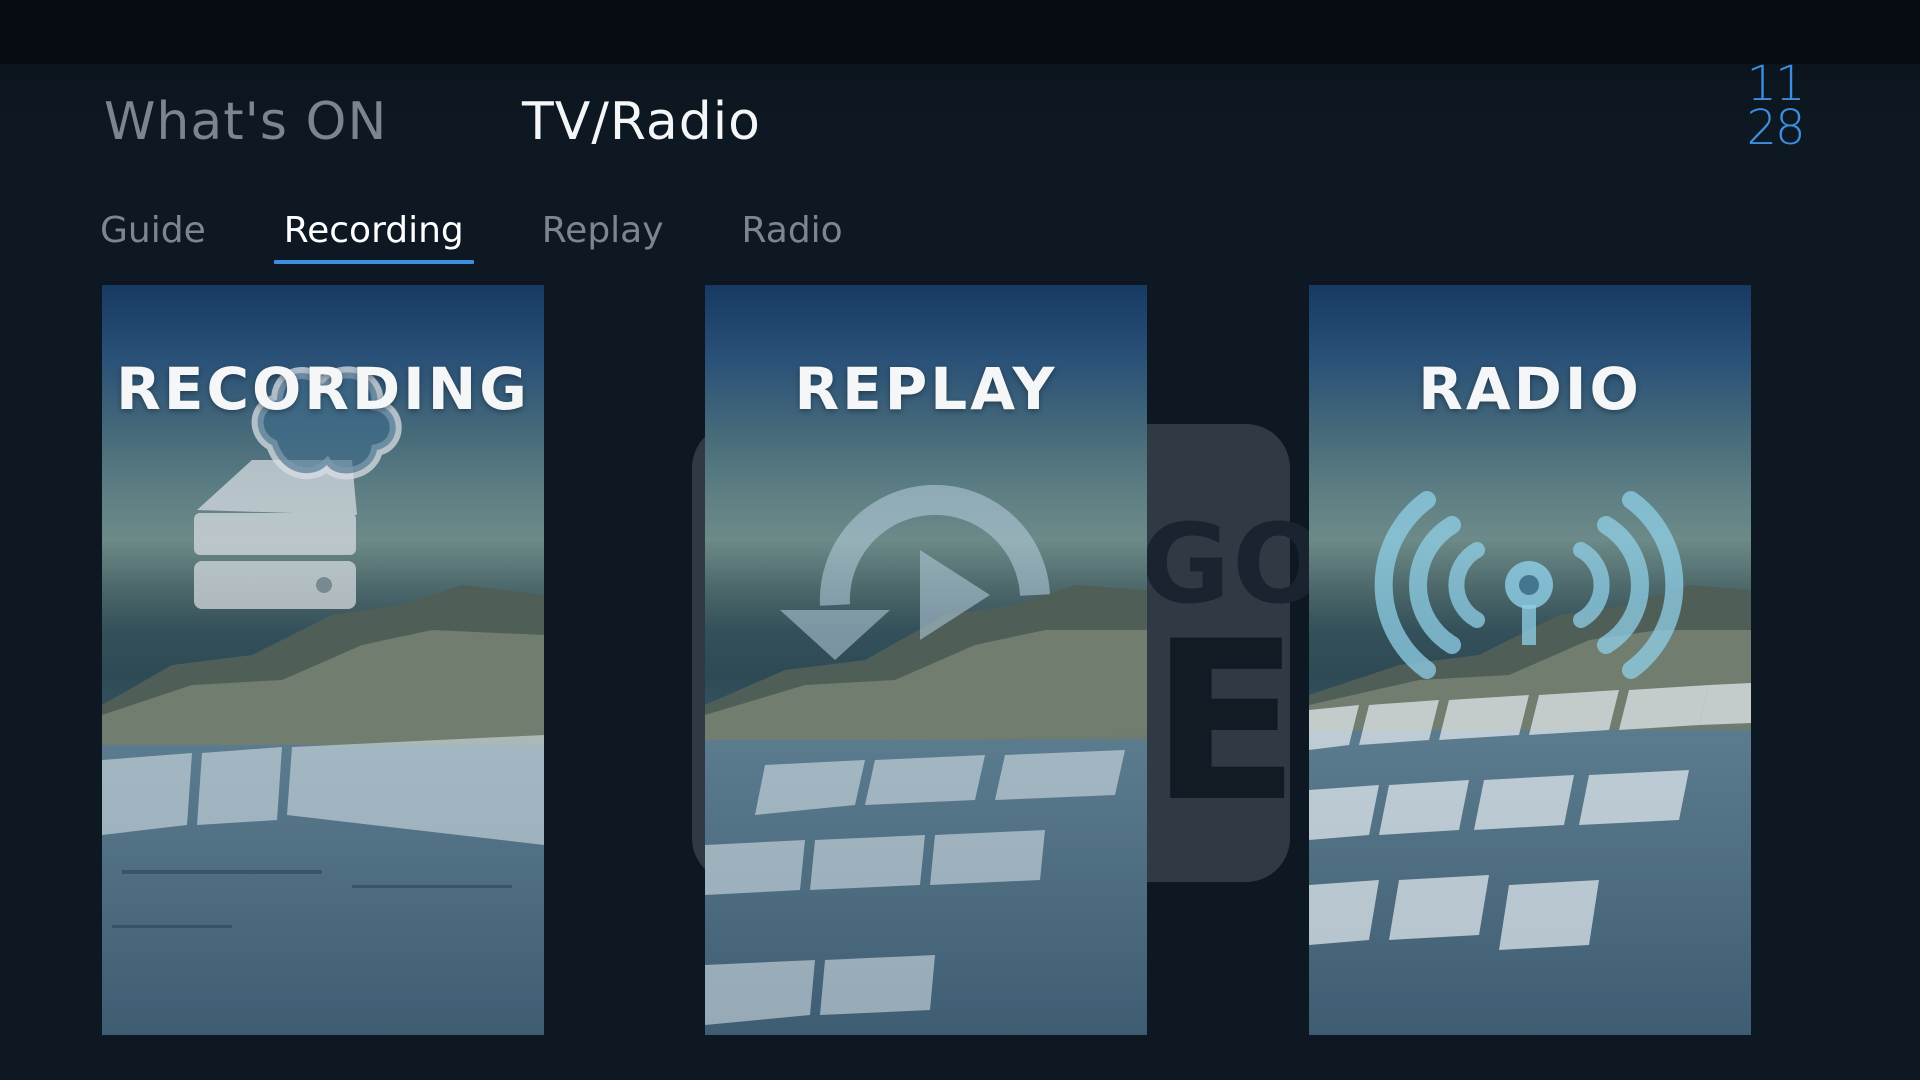 This screenshot has width=1920, height=1080. Describe the element at coordinates (641, 122) in the screenshot. I see `tv-radio-section: TV/Radio` at that location.